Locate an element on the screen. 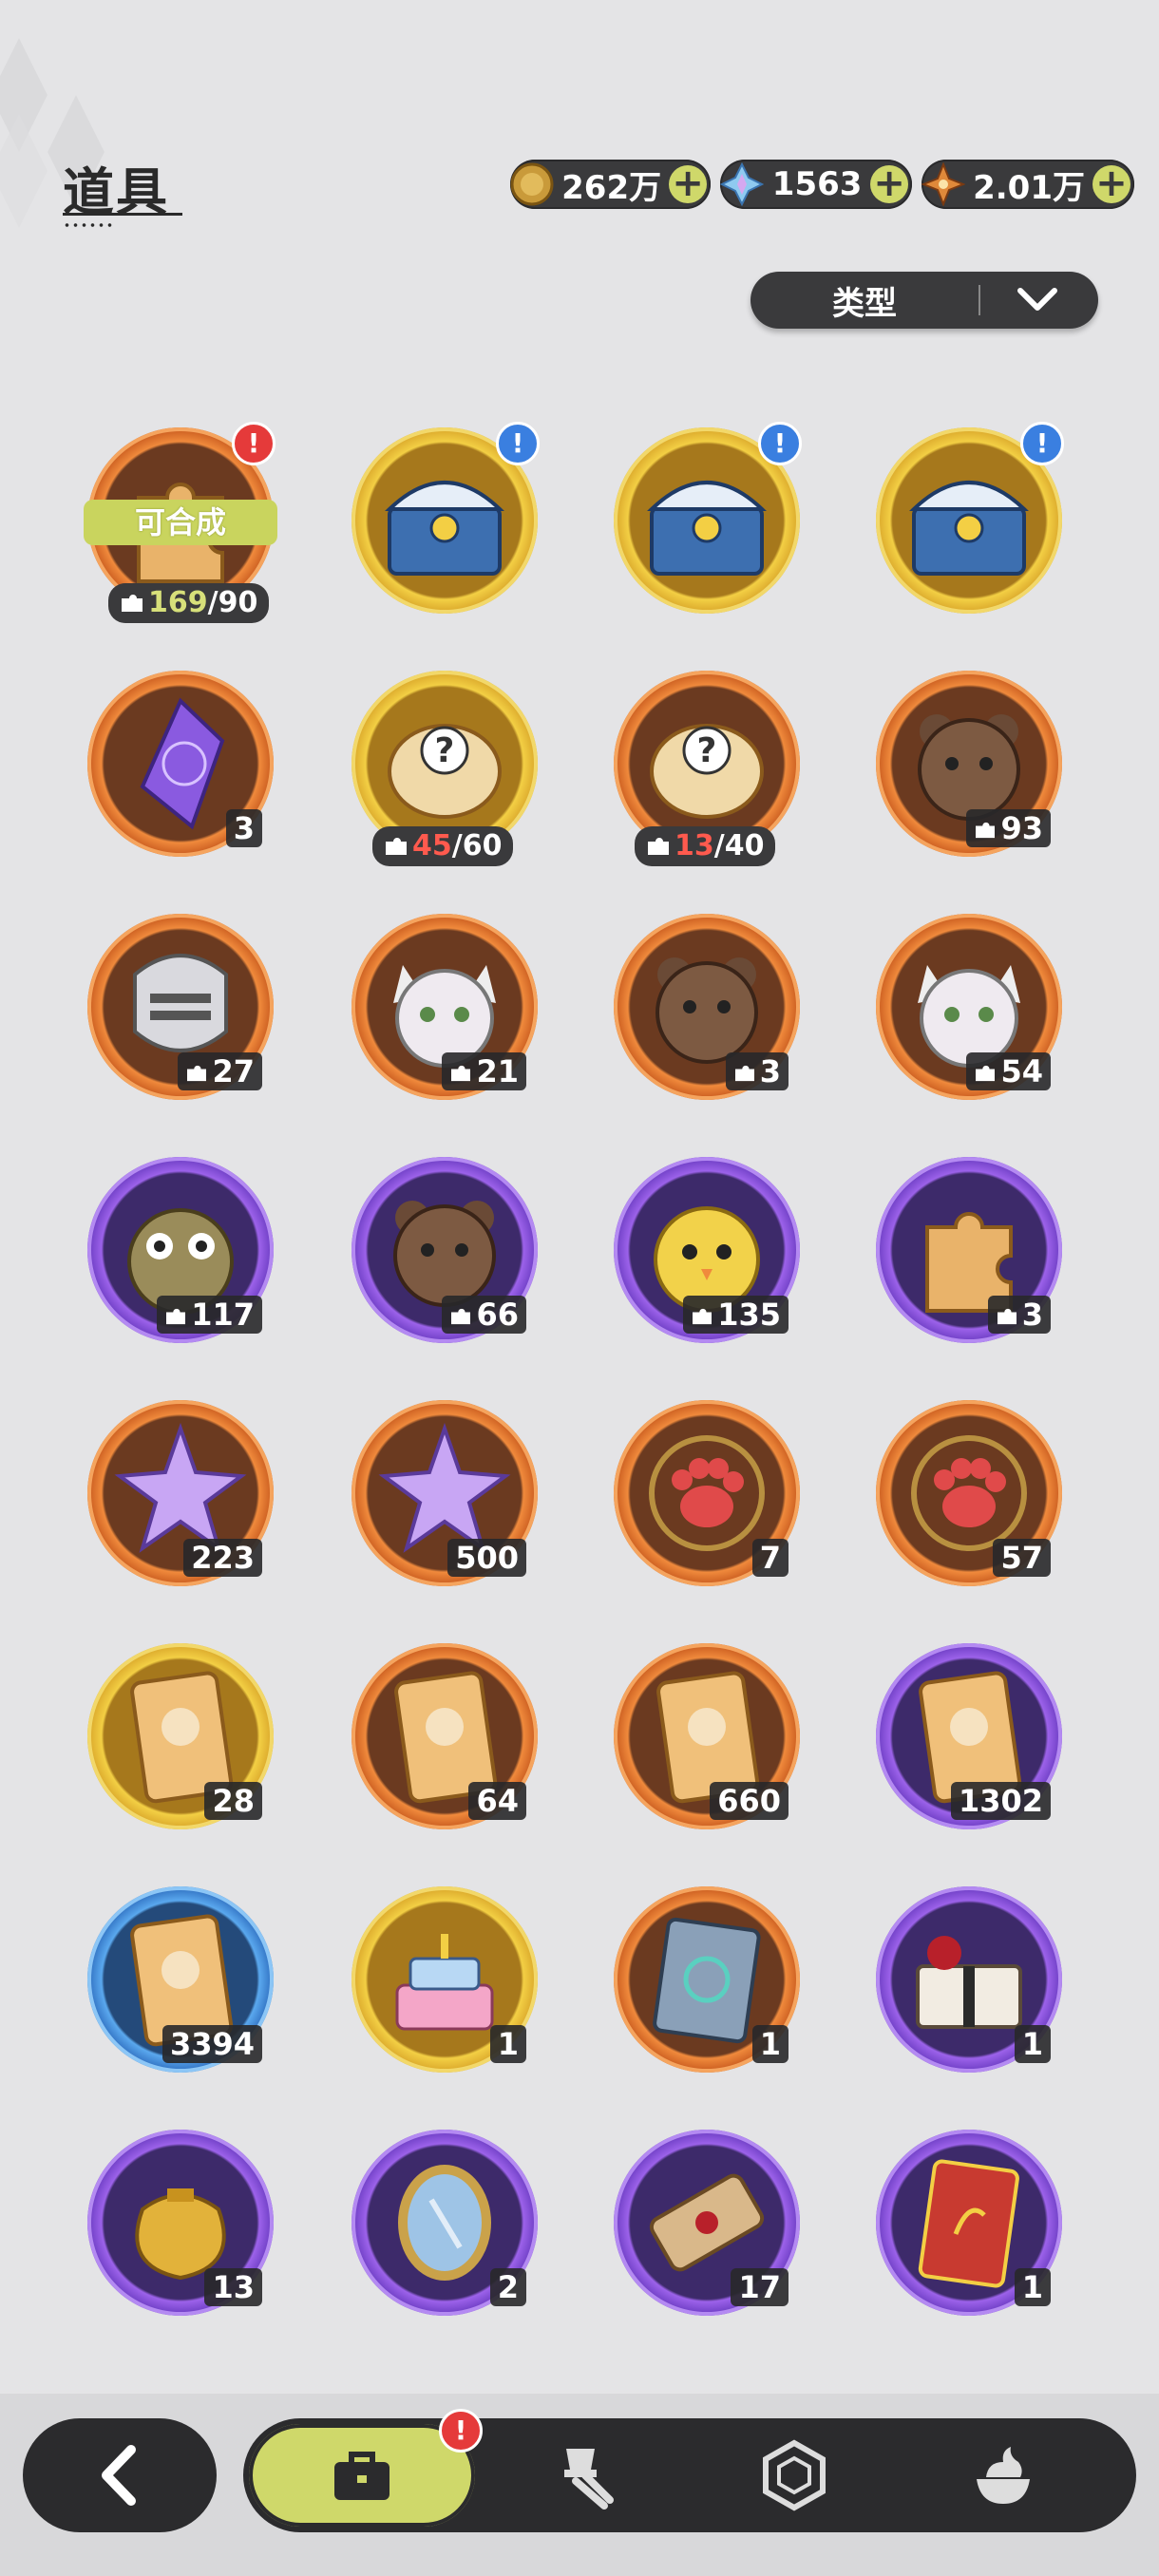  item-slot-anniversary-cake: 1 is located at coordinates (447, 1981).